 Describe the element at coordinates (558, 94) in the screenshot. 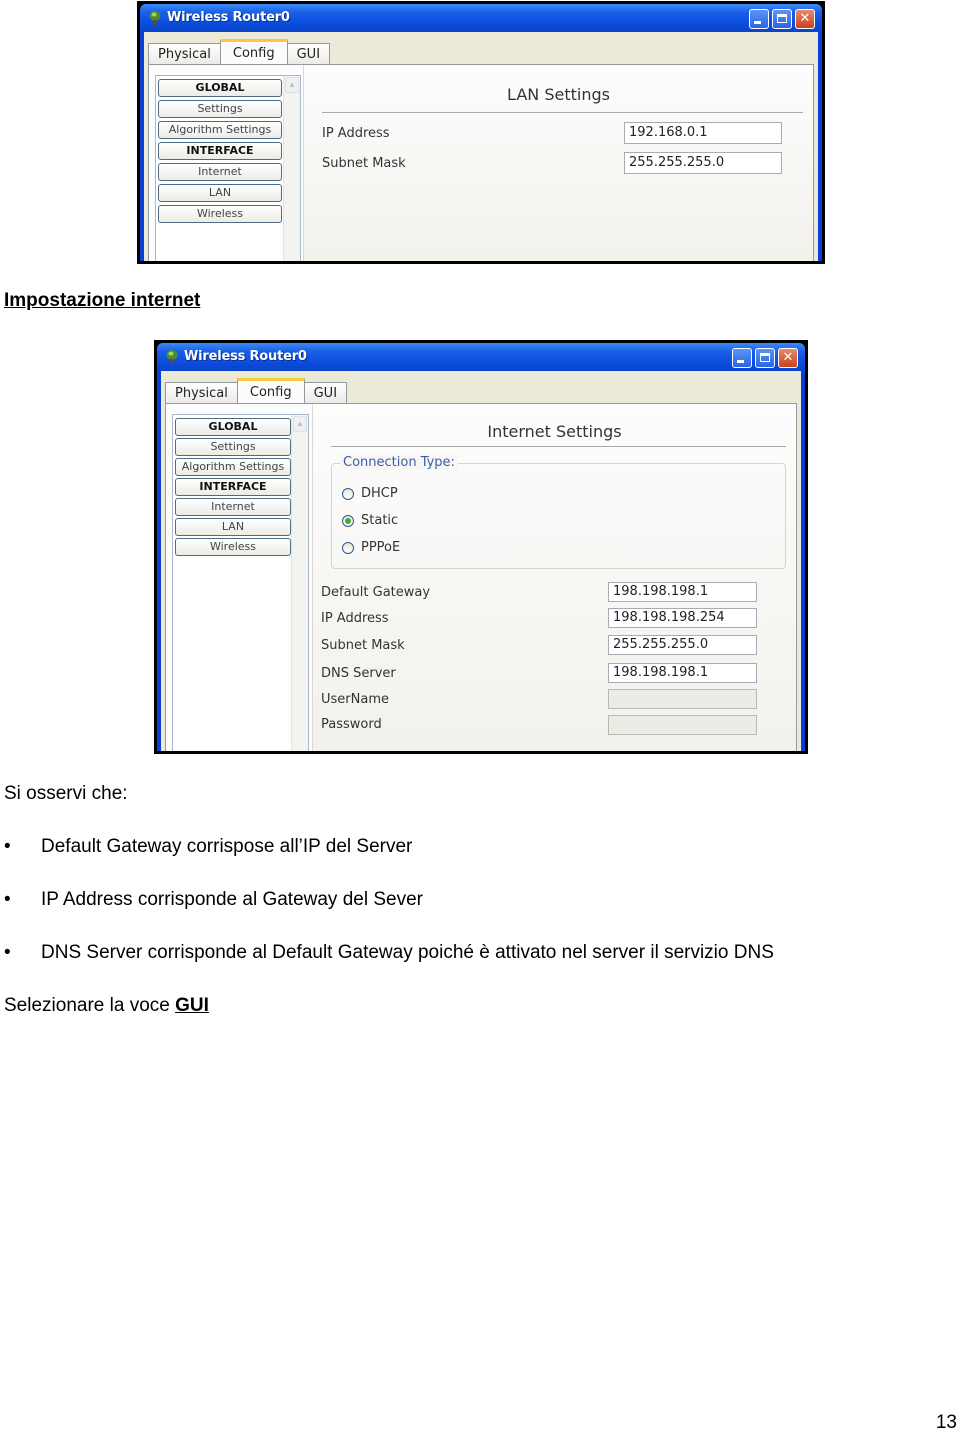

I see `panel-title: LAN Settings` at that location.